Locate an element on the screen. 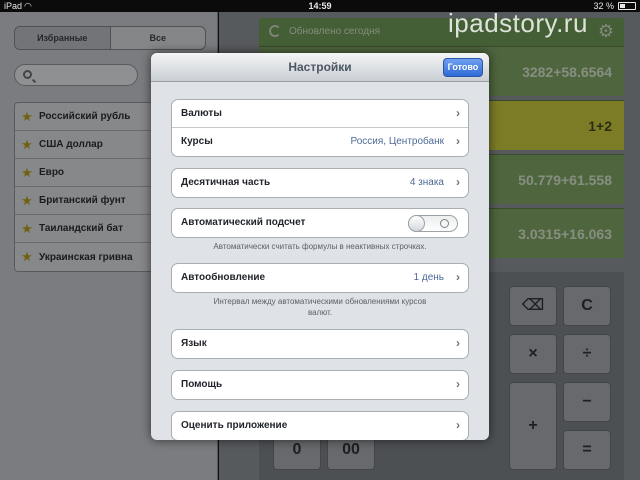  settings-group-autocalc: Автоматический подсчет is located at coordinates (320, 223).